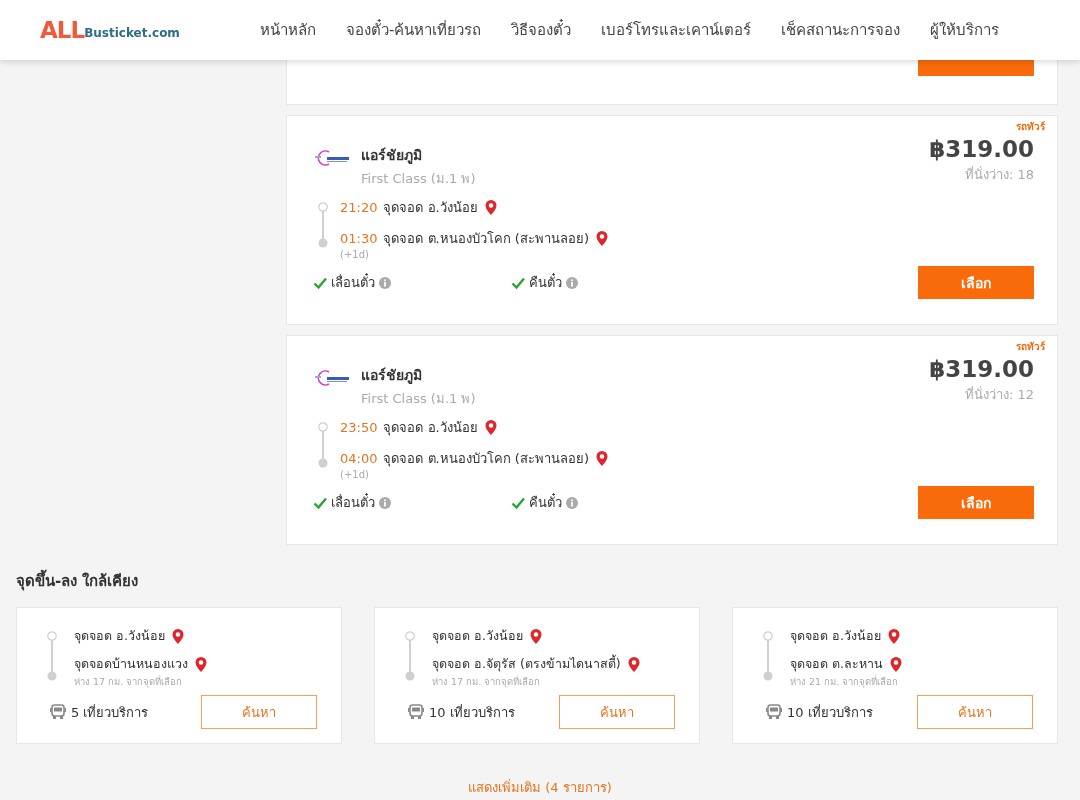  Describe the element at coordinates (836, 664) in the screenshot. I see `stop-name: จุดจอด ต.ละหาน` at that location.